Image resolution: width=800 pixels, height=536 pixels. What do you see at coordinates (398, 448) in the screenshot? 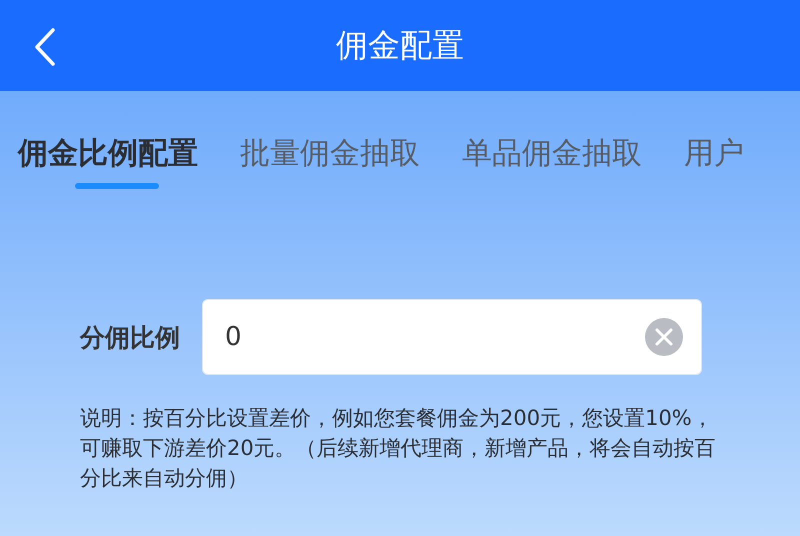
I see `description-text: 说明：按百分比设置差价，例如您套餐佣金为200元，您设置10%，可赚取下游差价20元。（后续新增代理商，新增产品，将会自动按百分比来自动分佣）` at bounding box center [398, 448].